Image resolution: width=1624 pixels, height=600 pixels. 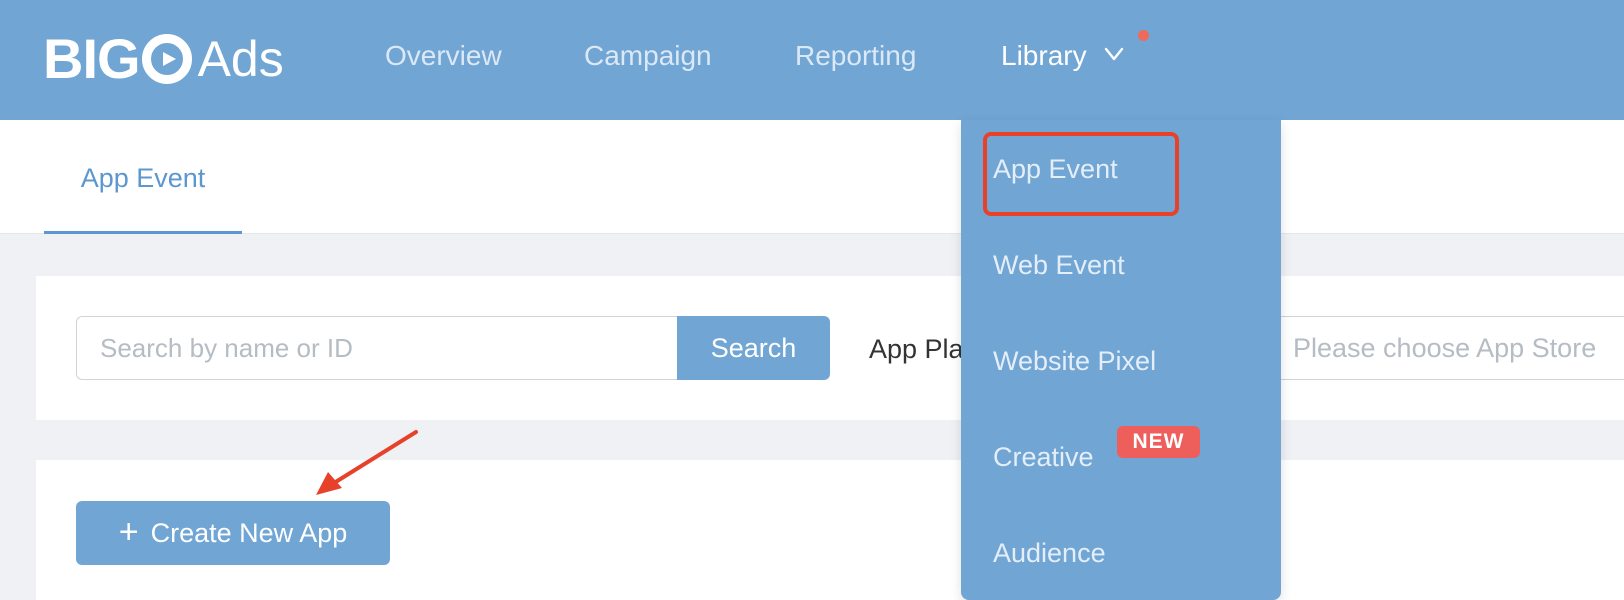 I want to click on new-badge: NEW, so click(x=1158, y=442).